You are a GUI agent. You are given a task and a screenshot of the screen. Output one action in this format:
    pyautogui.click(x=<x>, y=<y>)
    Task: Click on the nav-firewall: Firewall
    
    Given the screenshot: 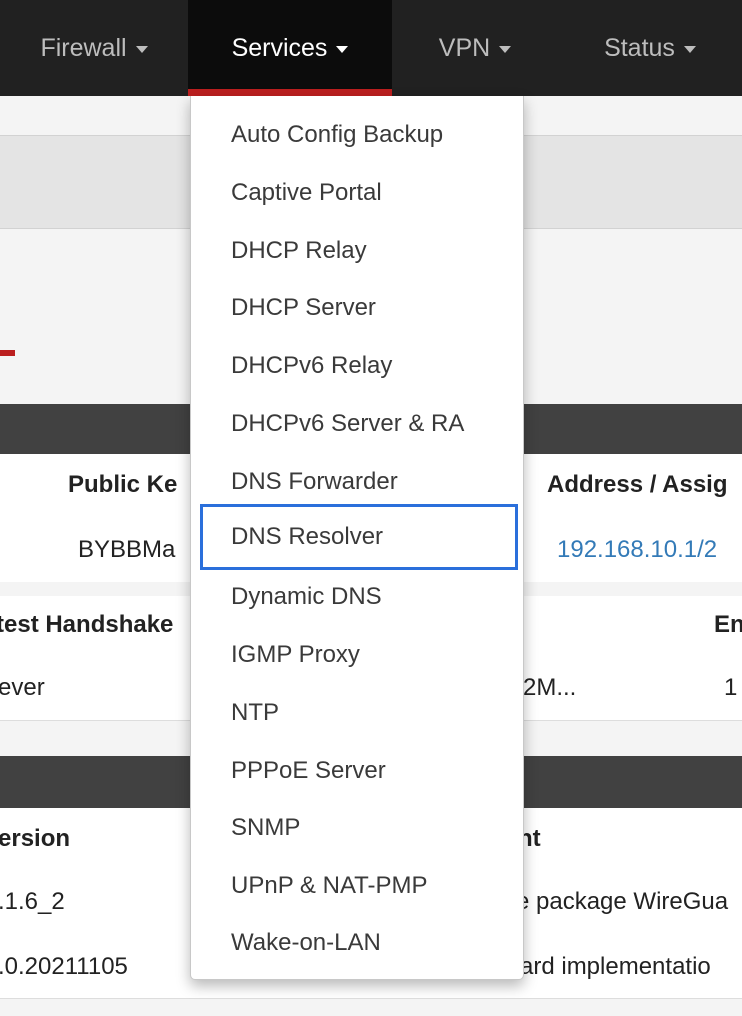 What is the action you would take?
    pyautogui.click(x=94, y=48)
    